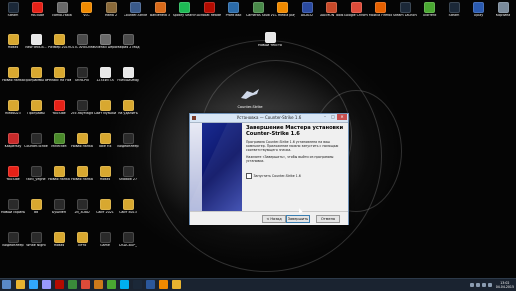  What do you see at coordinates (82, 240) in the screenshot?
I see `desktop-icon: Лето` at bounding box center [82, 240].